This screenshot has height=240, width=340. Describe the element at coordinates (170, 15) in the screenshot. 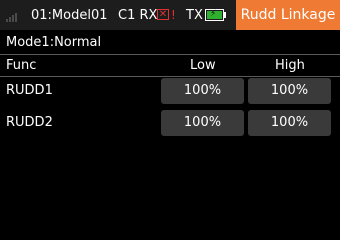

I see `status-bar: 01:Model01 C1 RX ✕ ! TX ⚡ Rudd Linkage` at that location.